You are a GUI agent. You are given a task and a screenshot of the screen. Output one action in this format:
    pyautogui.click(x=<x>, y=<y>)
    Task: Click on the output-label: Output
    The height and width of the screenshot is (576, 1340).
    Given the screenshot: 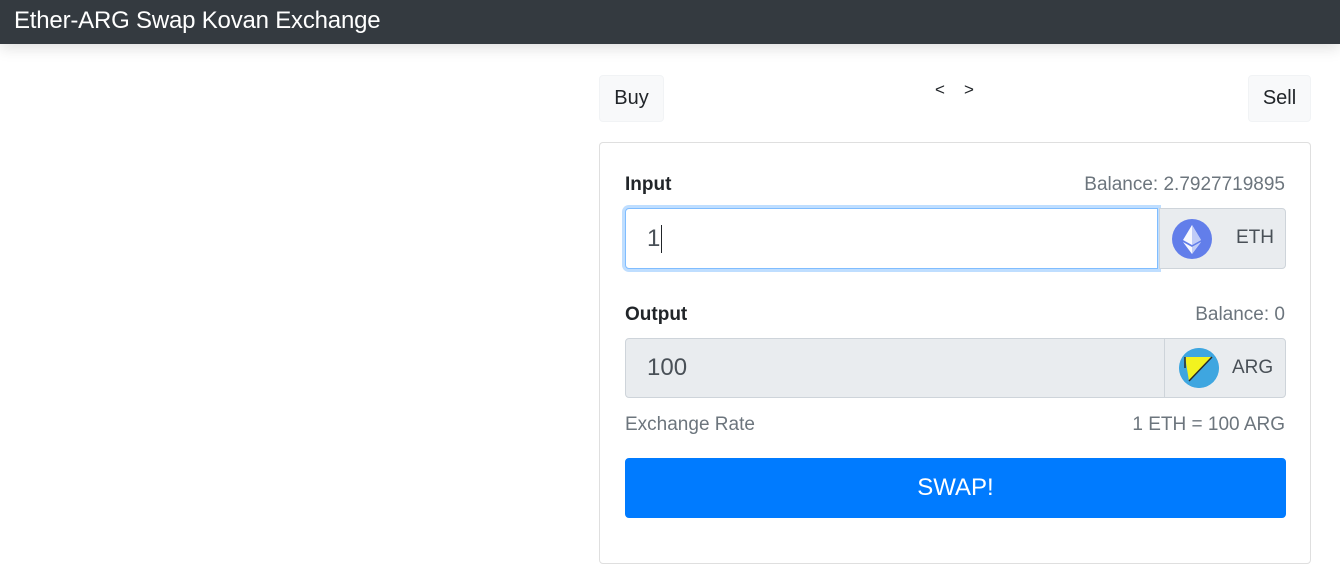 What is the action you would take?
    pyautogui.click(x=656, y=314)
    